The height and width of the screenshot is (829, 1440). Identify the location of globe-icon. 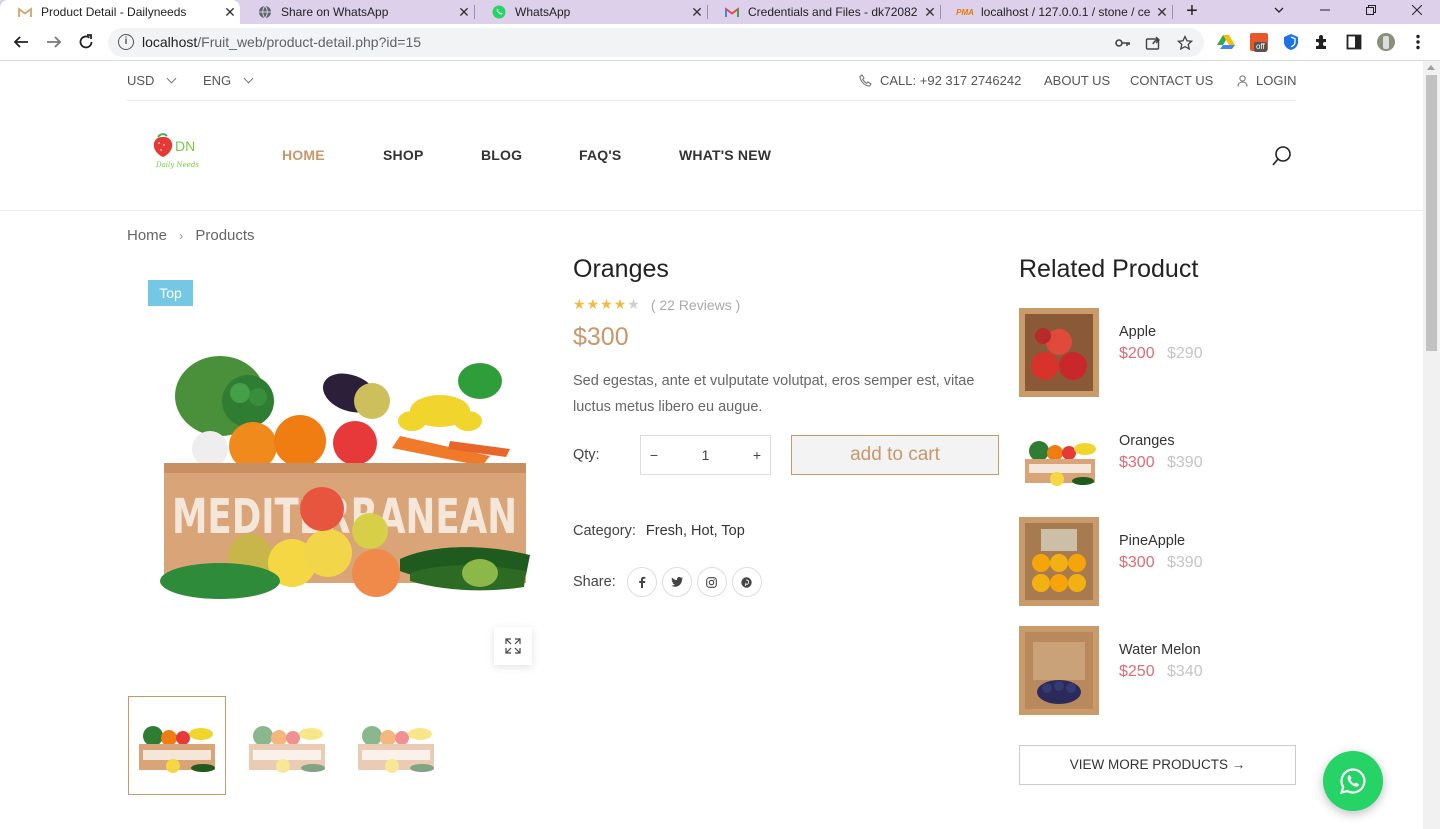
(265, 12).